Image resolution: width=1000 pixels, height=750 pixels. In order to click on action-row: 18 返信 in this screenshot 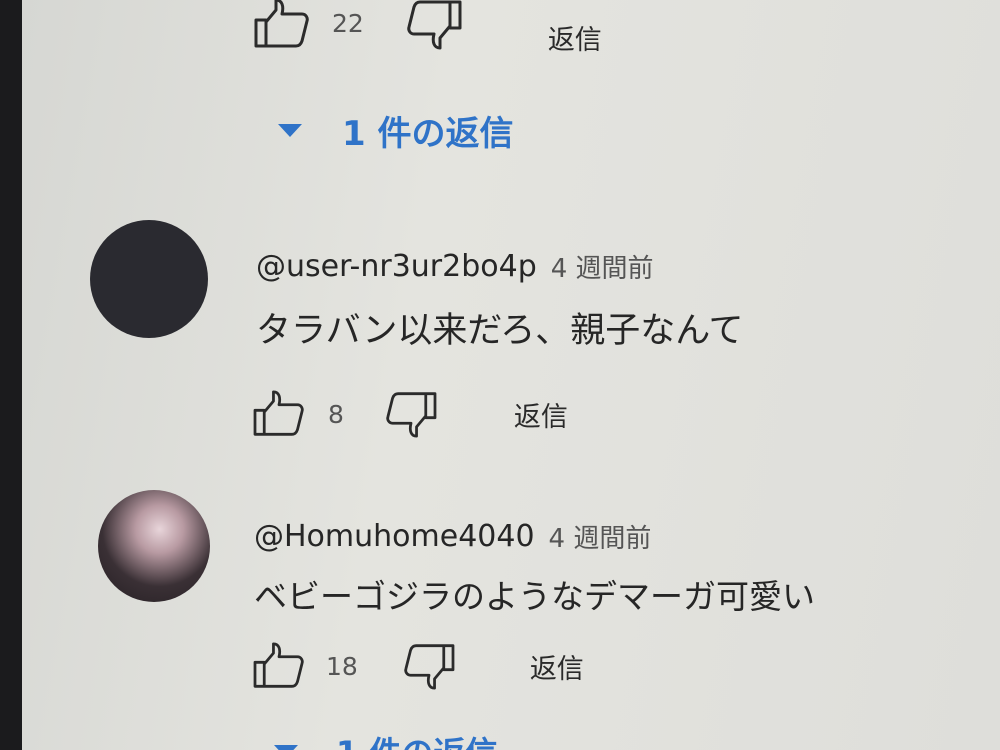, I will do `click(417, 666)`.